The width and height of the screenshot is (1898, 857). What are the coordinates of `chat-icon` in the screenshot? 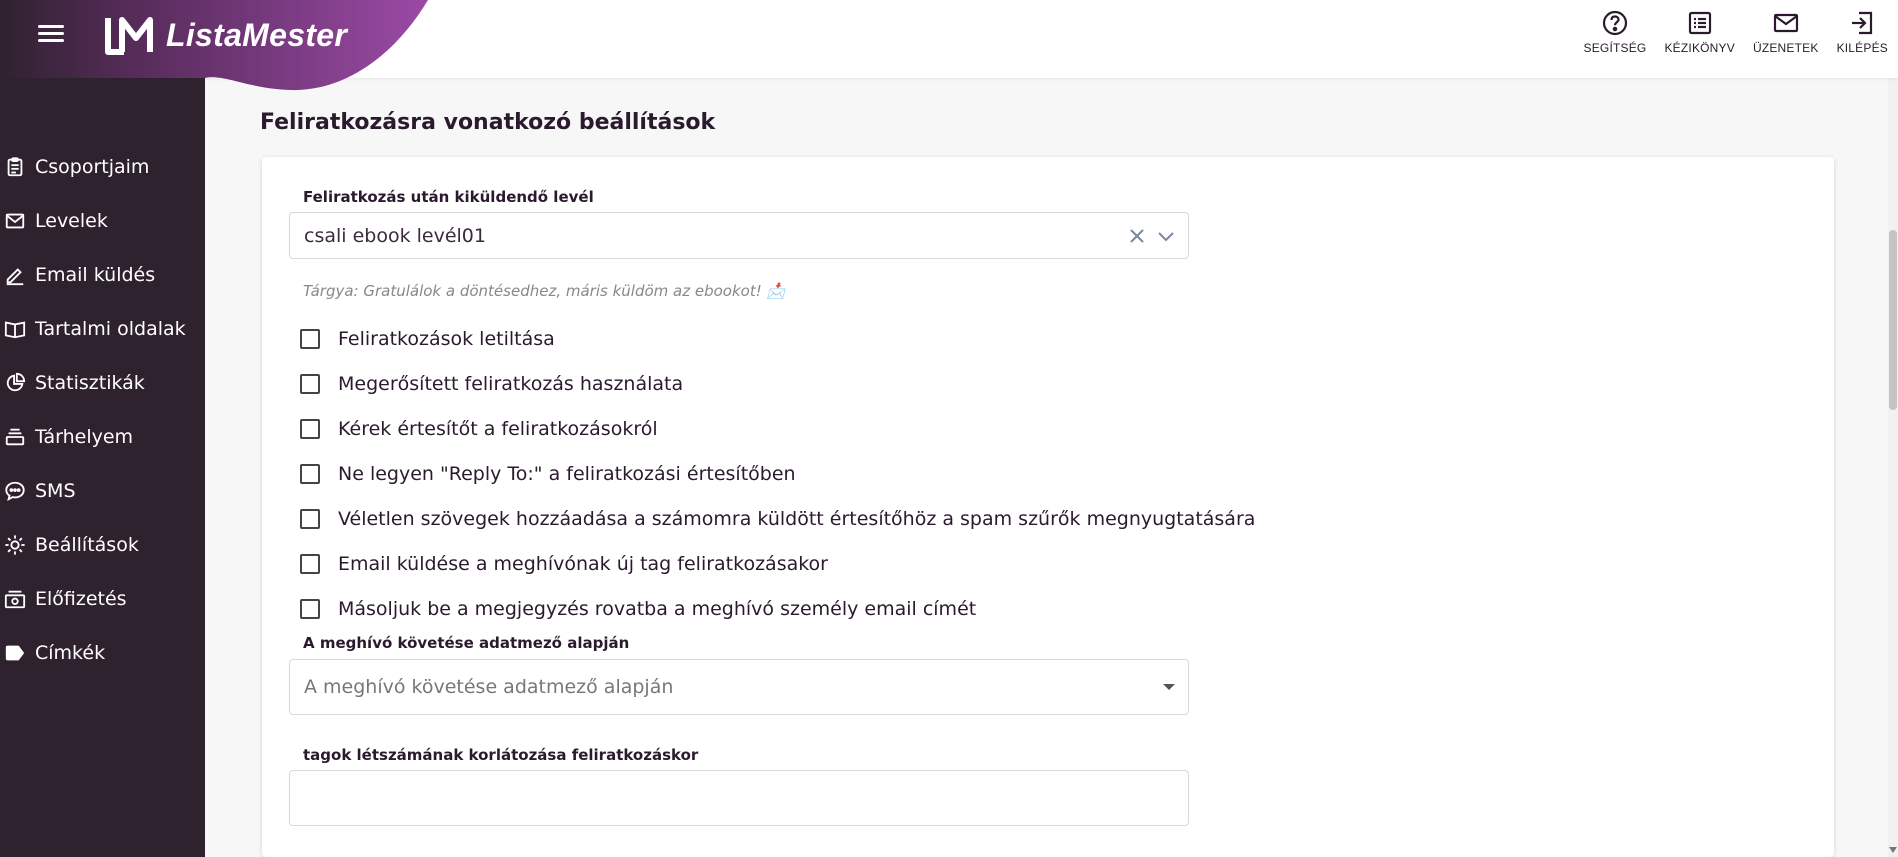 It's located at (15, 491).